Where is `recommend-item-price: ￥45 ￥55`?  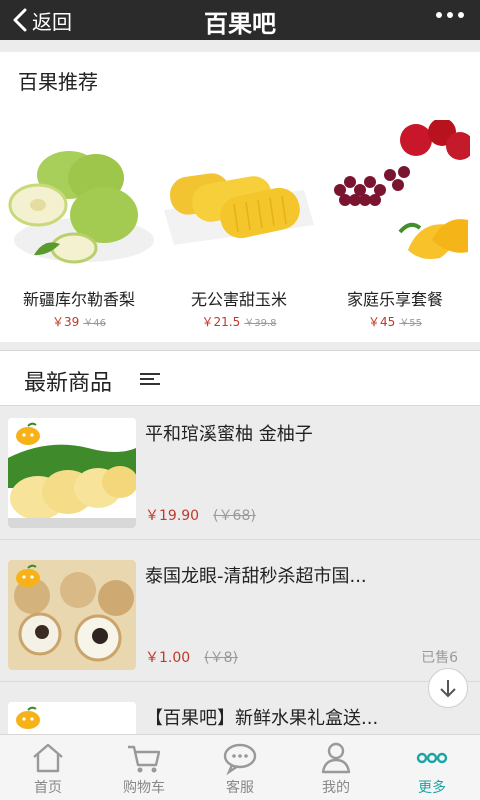
recommend-item-price: ￥45 ￥55 is located at coordinates (395, 321).